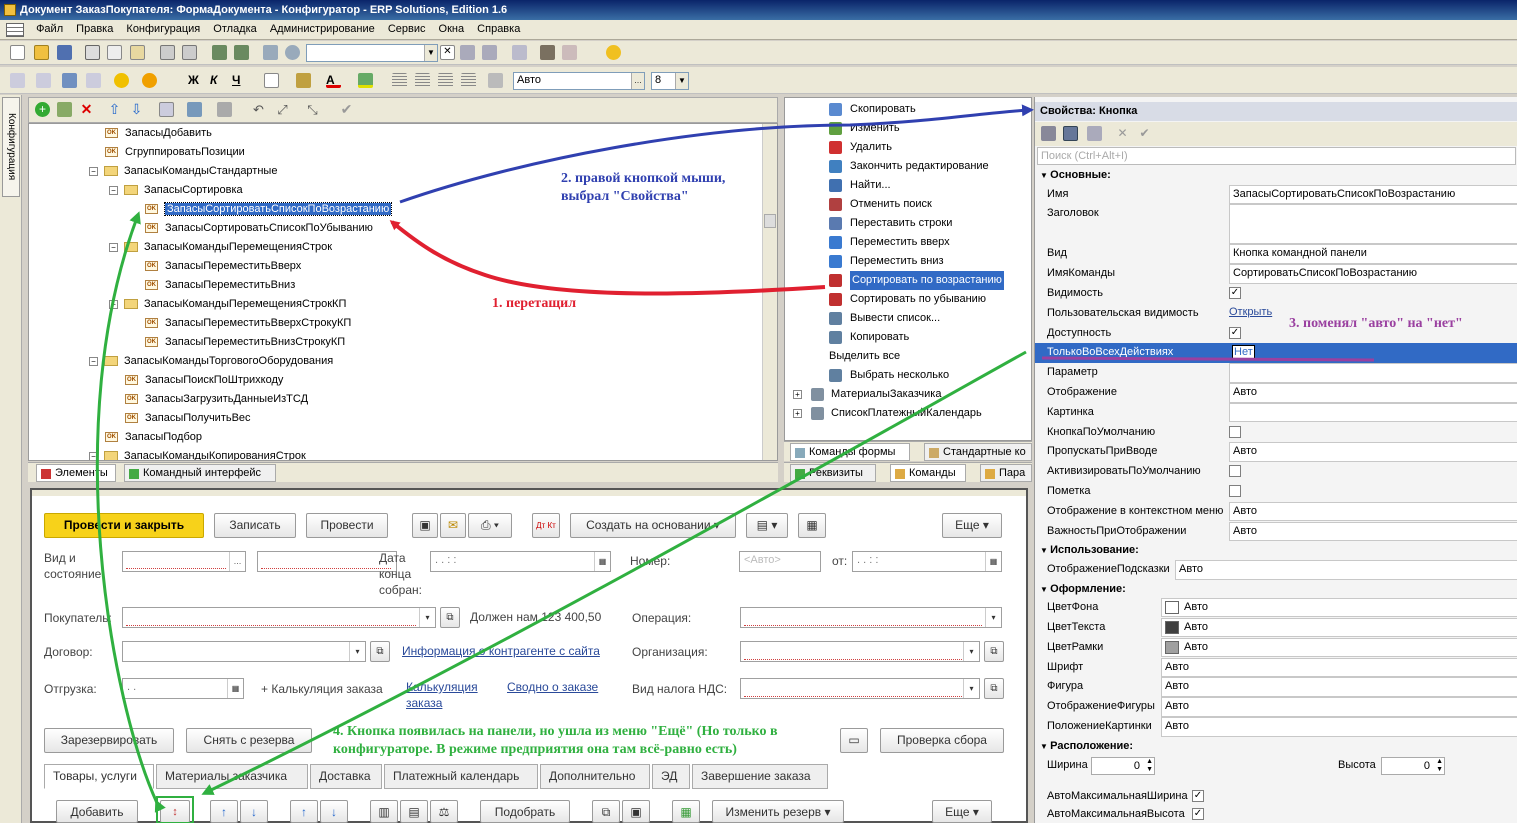 This screenshot has height=823, width=1517. Describe the element at coordinates (1208, 359) in the screenshot. I see `purple-underline` at that location.